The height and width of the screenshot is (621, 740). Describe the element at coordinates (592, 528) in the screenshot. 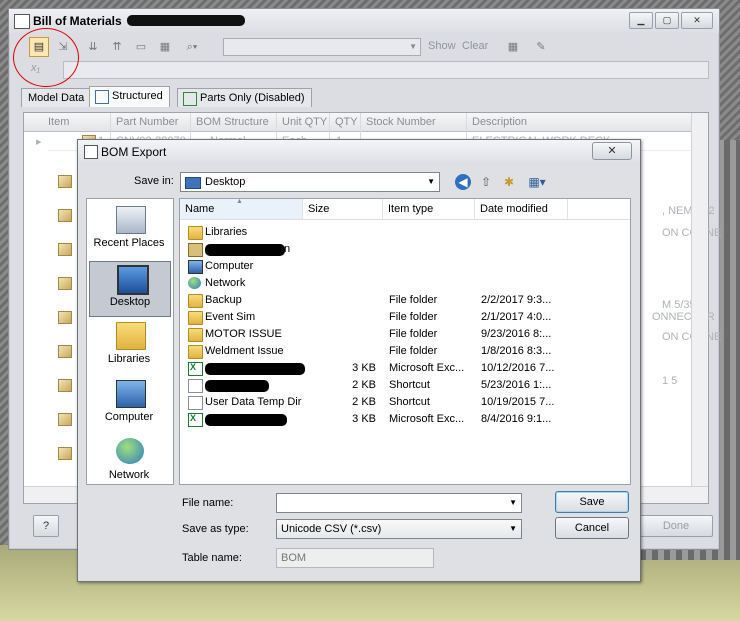

I see `cancel-button: Cancel` at that location.